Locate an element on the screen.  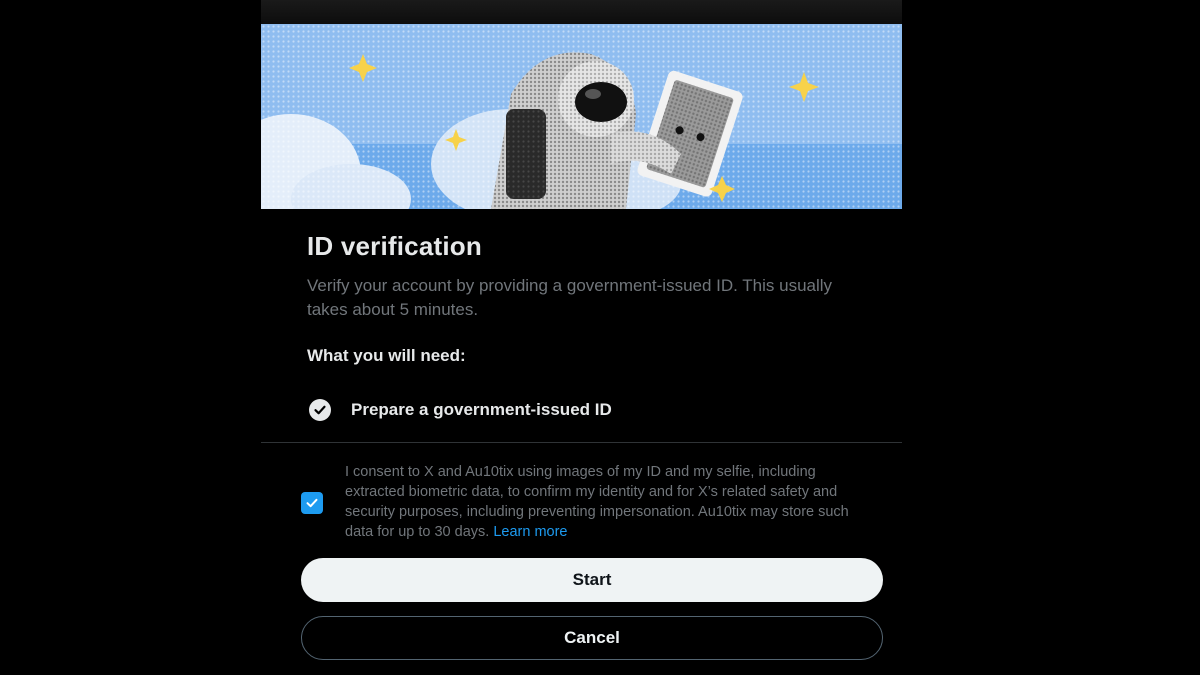
requirements-heading: What you will need: is located at coordinates (386, 355).